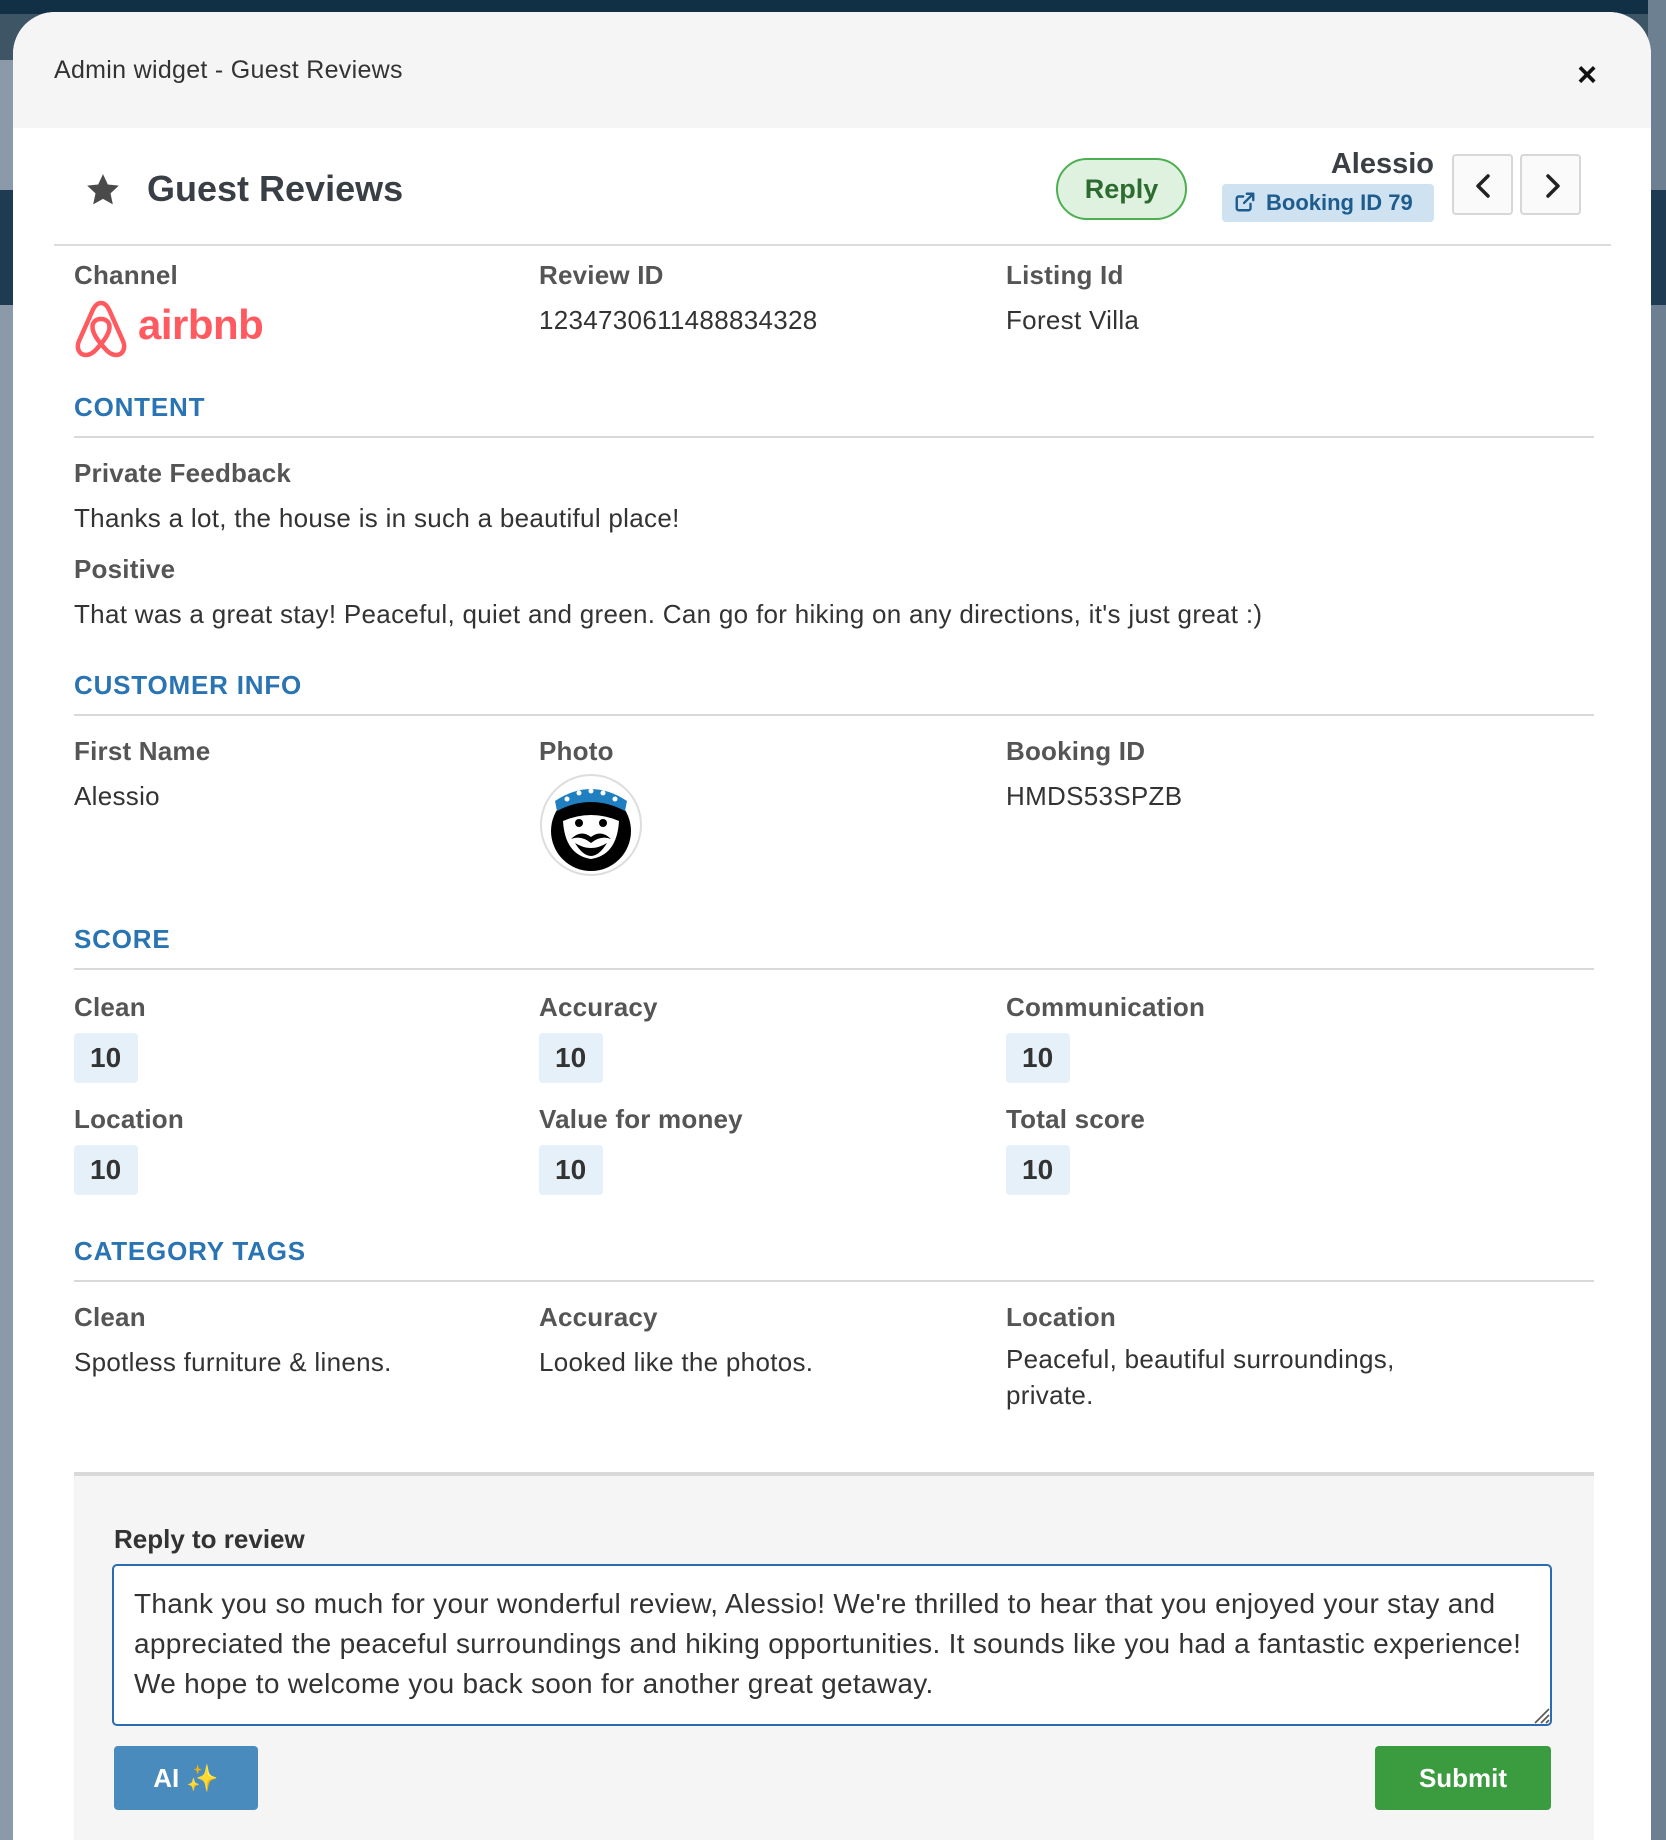  Describe the element at coordinates (228, 70) in the screenshot. I see `modal-title: Admin widget - Guest Reviews` at that location.